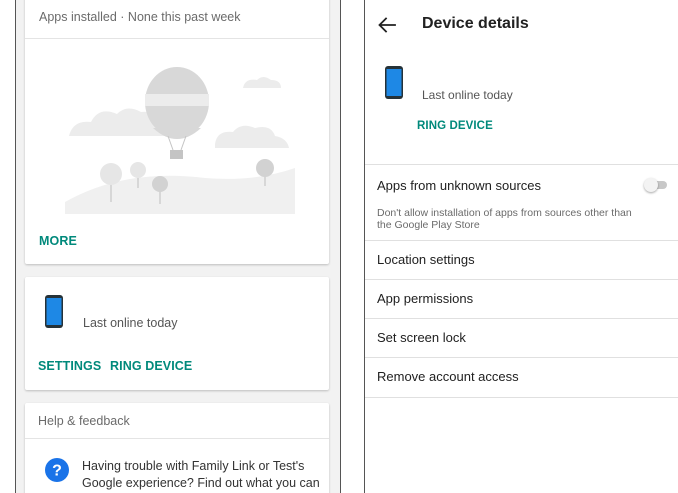 The image size is (678, 493). What do you see at coordinates (69, 366) in the screenshot?
I see `settings-button: SETTINGS` at bounding box center [69, 366].